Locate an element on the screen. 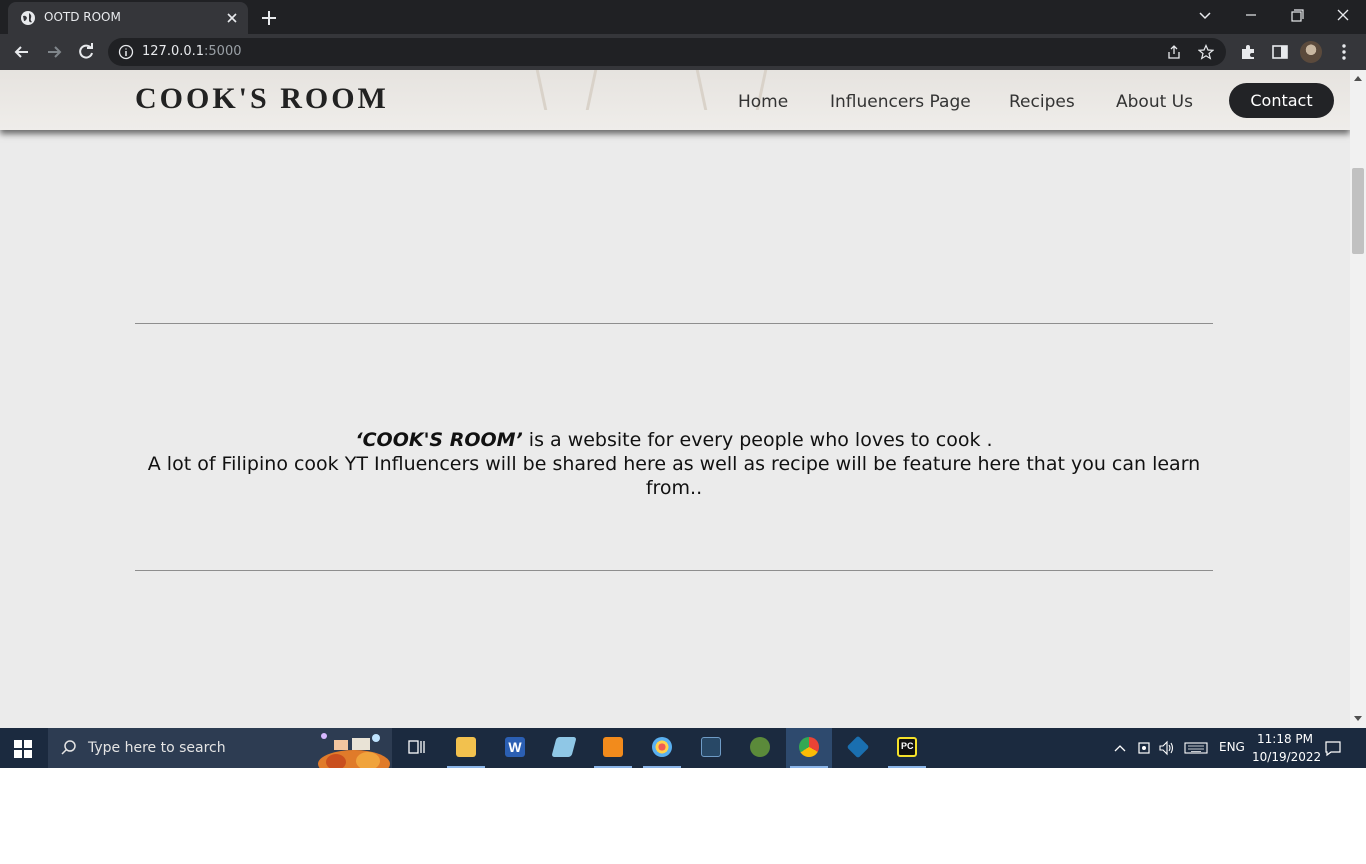 This screenshot has height=864, width=1366. paint-palette-icon is located at coordinates (662, 747).